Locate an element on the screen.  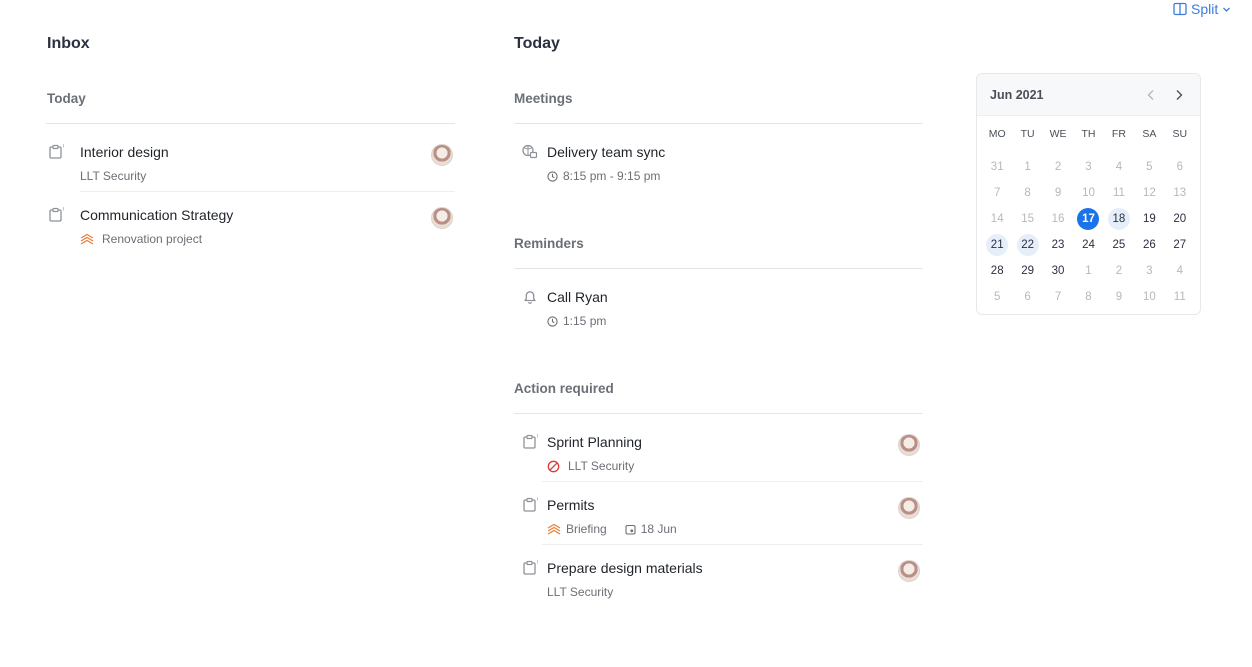
calendar-day: 30 is located at coordinates (1058, 271).